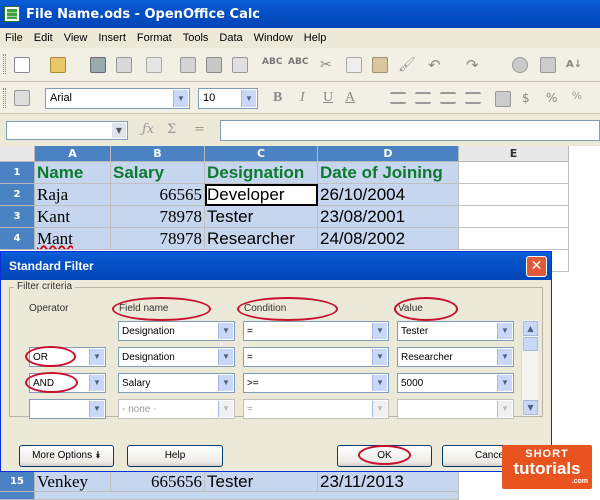  What do you see at coordinates (423, 98) in the screenshot?
I see `align-center-icon` at bounding box center [423, 98].